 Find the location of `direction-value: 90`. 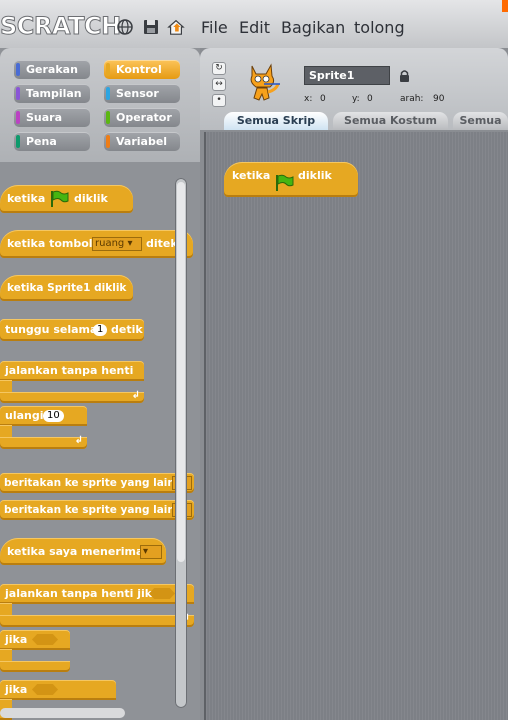

direction-value: 90 is located at coordinates (439, 99).